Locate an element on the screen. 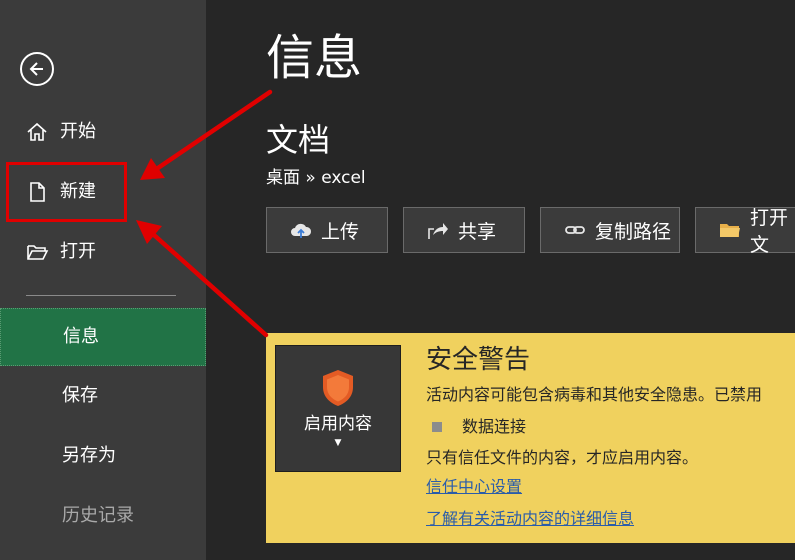 The height and width of the screenshot is (560, 795). back-button is located at coordinates (37, 69).